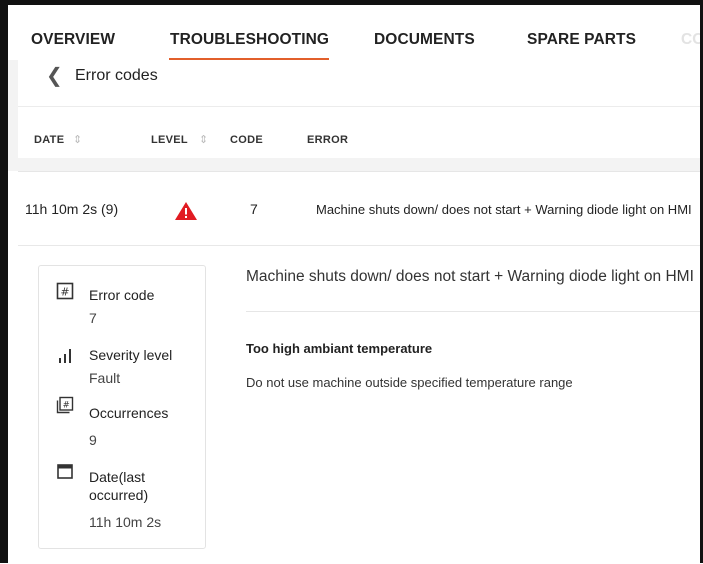  What do you see at coordinates (49, 140) in the screenshot?
I see `column-header-date: DATE` at bounding box center [49, 140].